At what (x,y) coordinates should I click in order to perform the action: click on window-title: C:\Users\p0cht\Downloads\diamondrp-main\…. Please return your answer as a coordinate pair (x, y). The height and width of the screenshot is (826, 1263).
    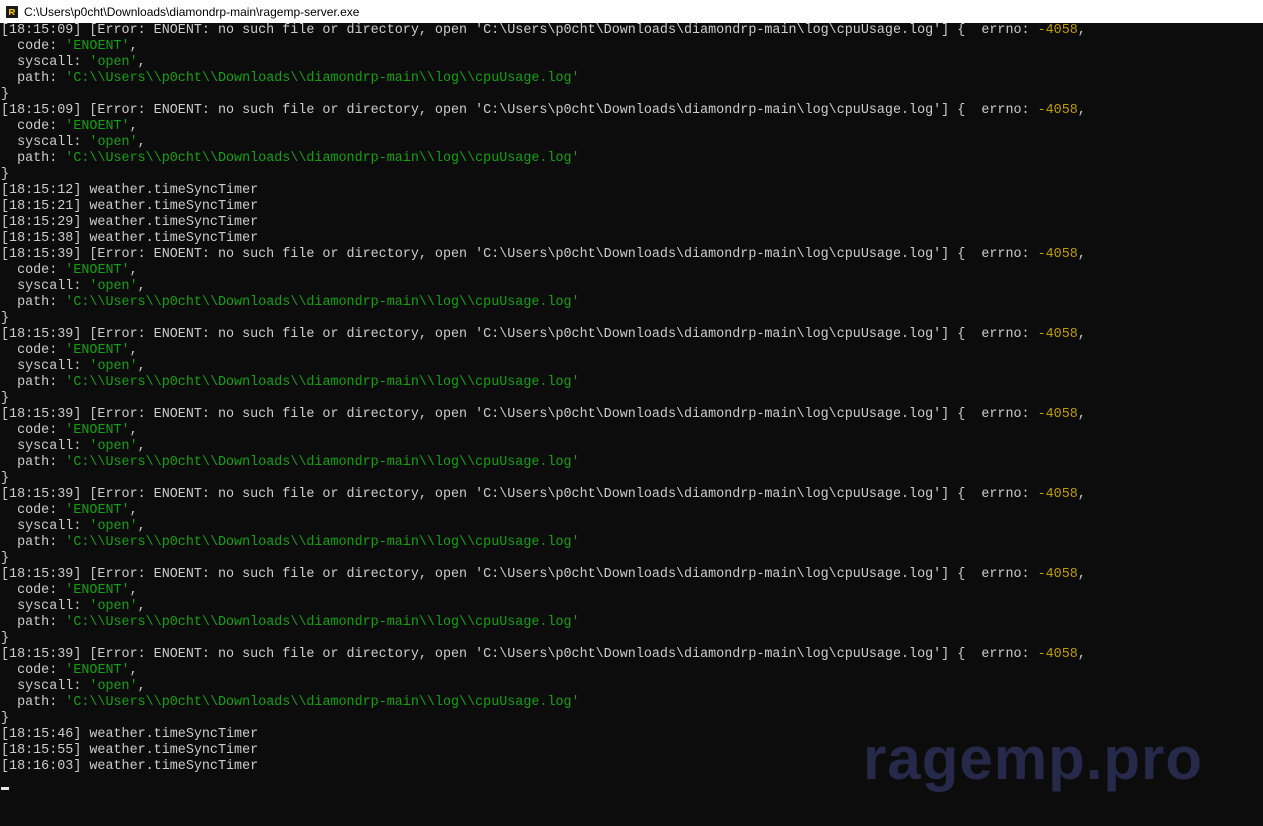
    Looking at the image, I should click on (192, 11).